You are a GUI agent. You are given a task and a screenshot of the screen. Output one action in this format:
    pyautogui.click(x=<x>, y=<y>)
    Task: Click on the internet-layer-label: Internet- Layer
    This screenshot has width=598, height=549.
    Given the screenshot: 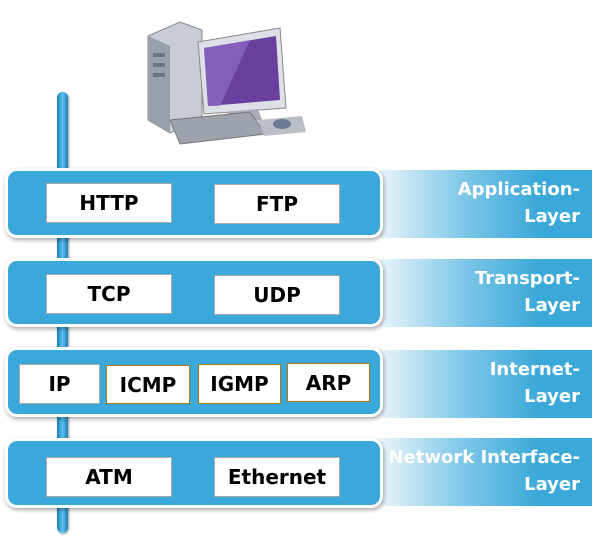 What is the action you would take?
    pyautogui.click(x=486, y=384)
    